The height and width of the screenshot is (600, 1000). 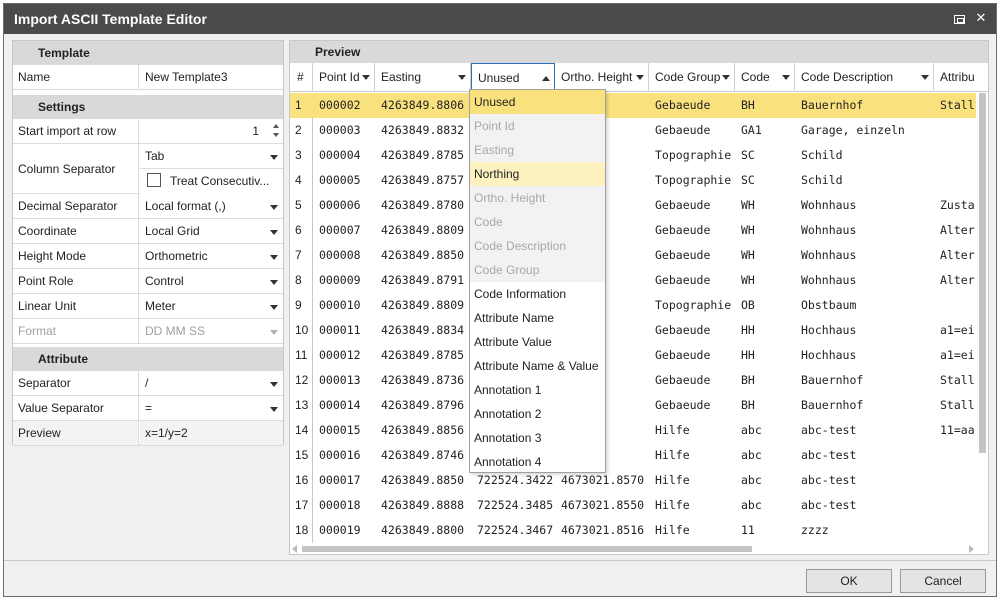 I want to click on attribute-preview-value: x=1/y=2, so click(x=211, y=433).